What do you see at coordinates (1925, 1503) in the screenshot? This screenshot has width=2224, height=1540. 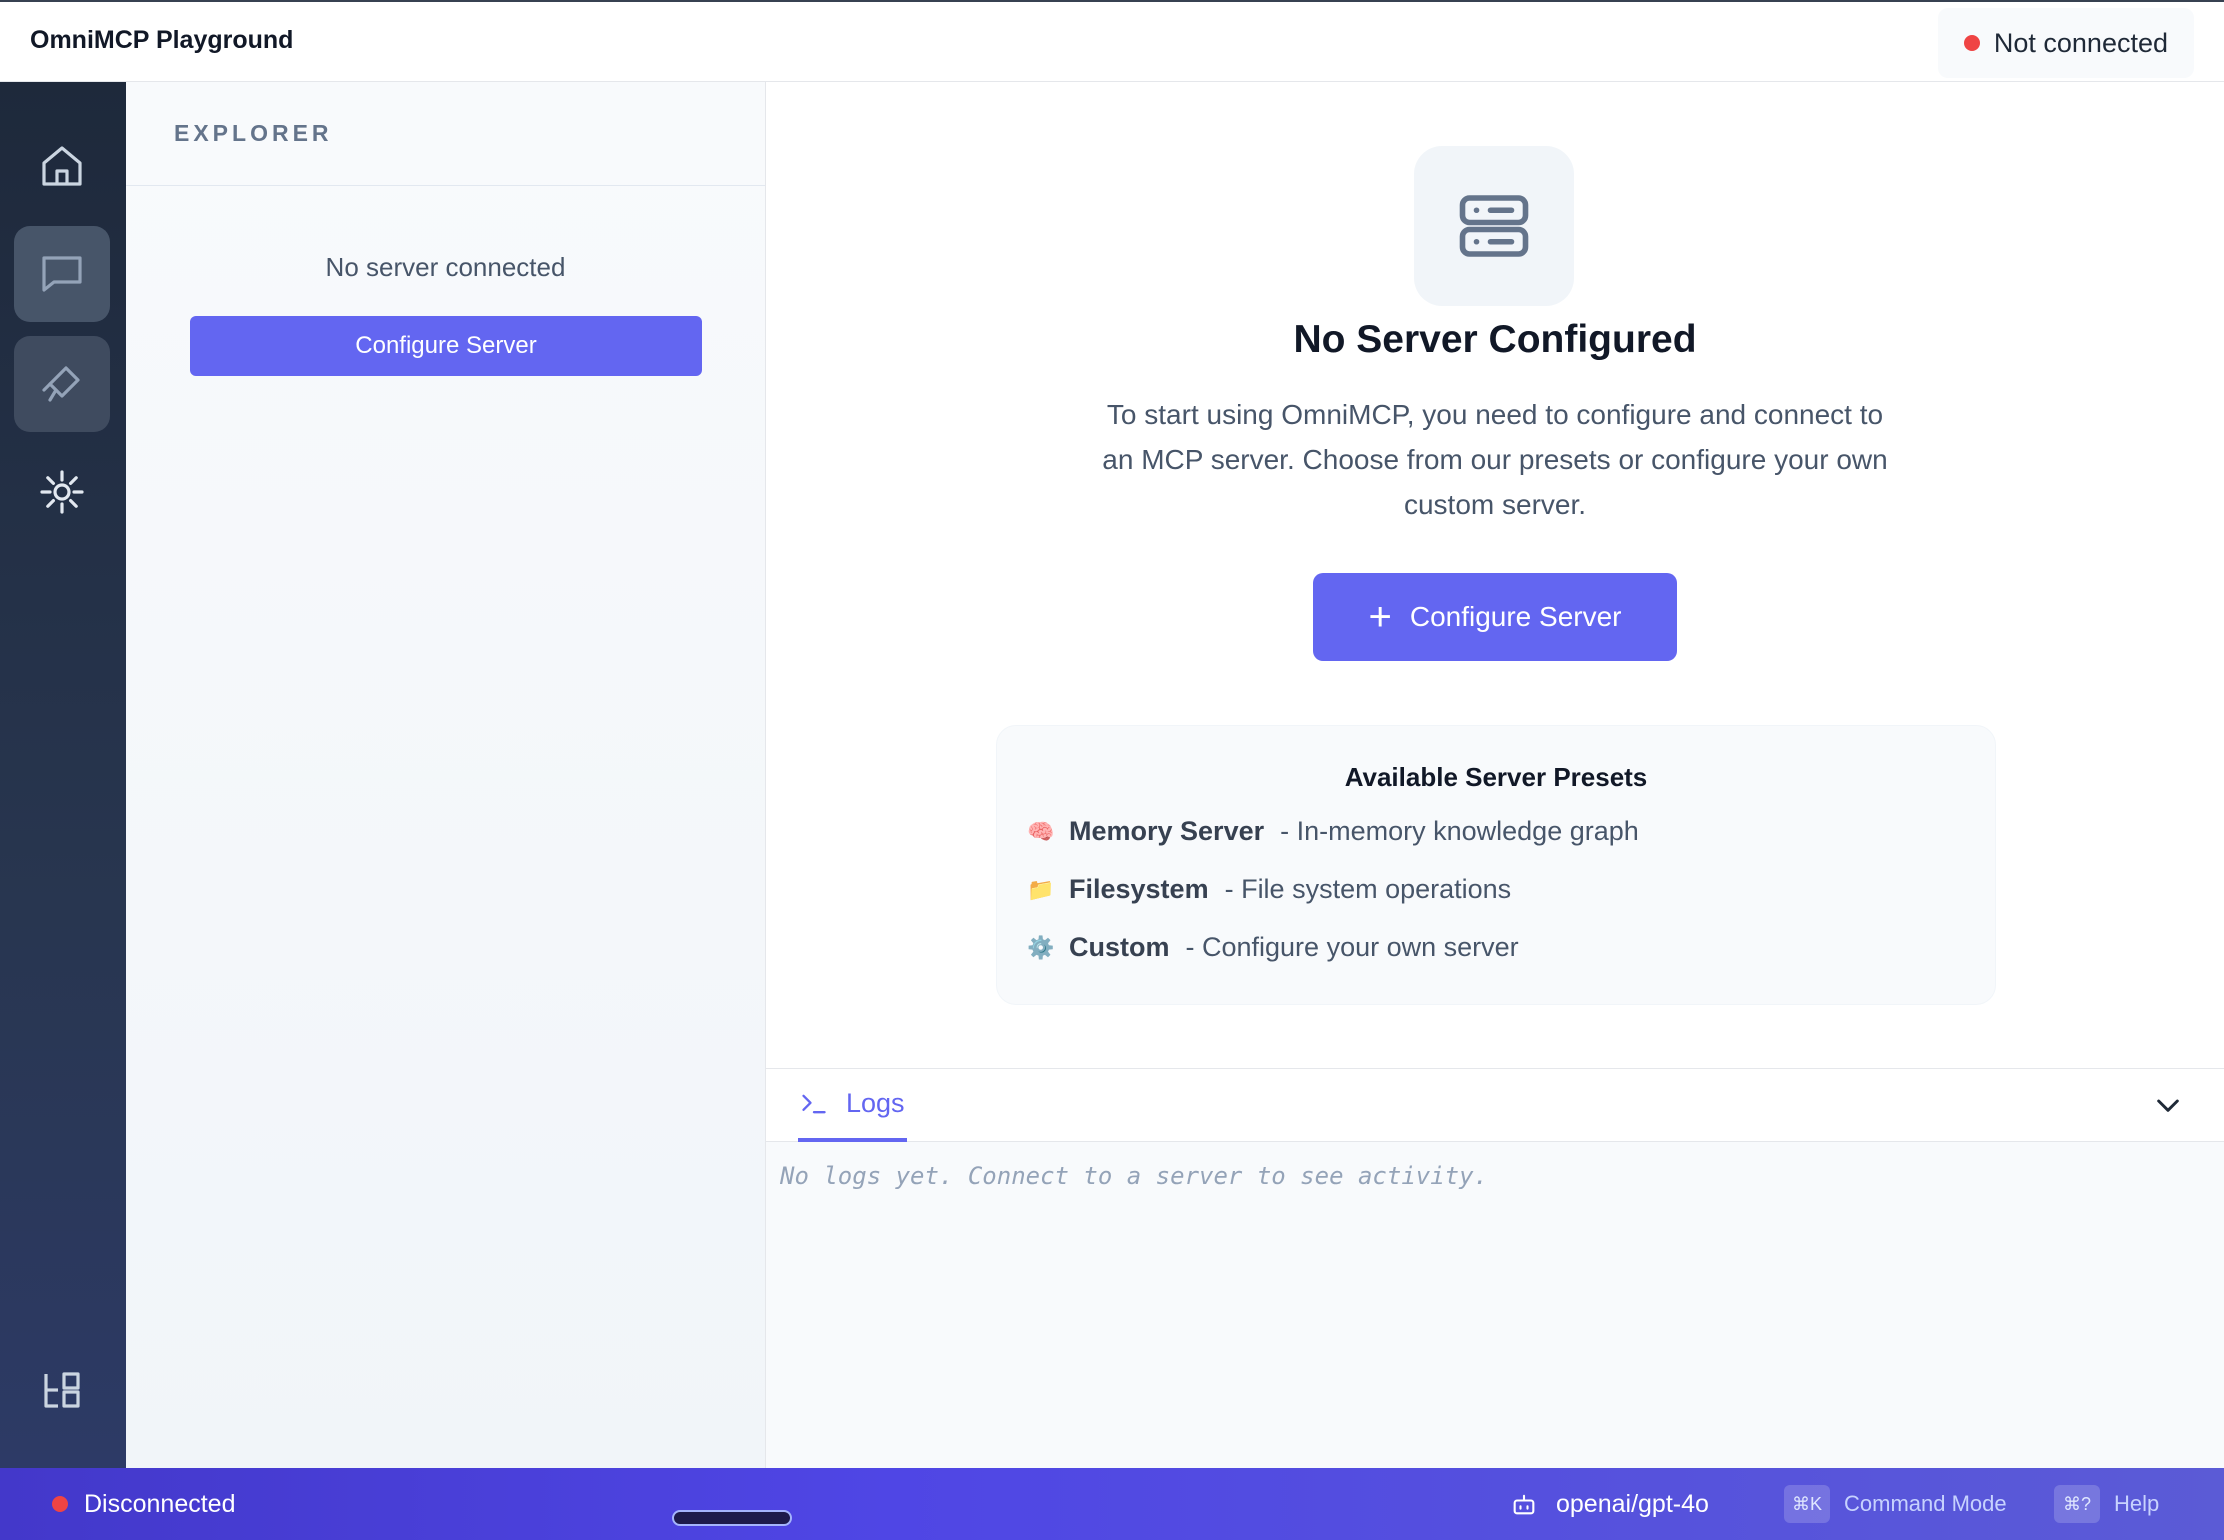 I see `command-mode-label: Command Mode` at bounding box center [1925, 1503].